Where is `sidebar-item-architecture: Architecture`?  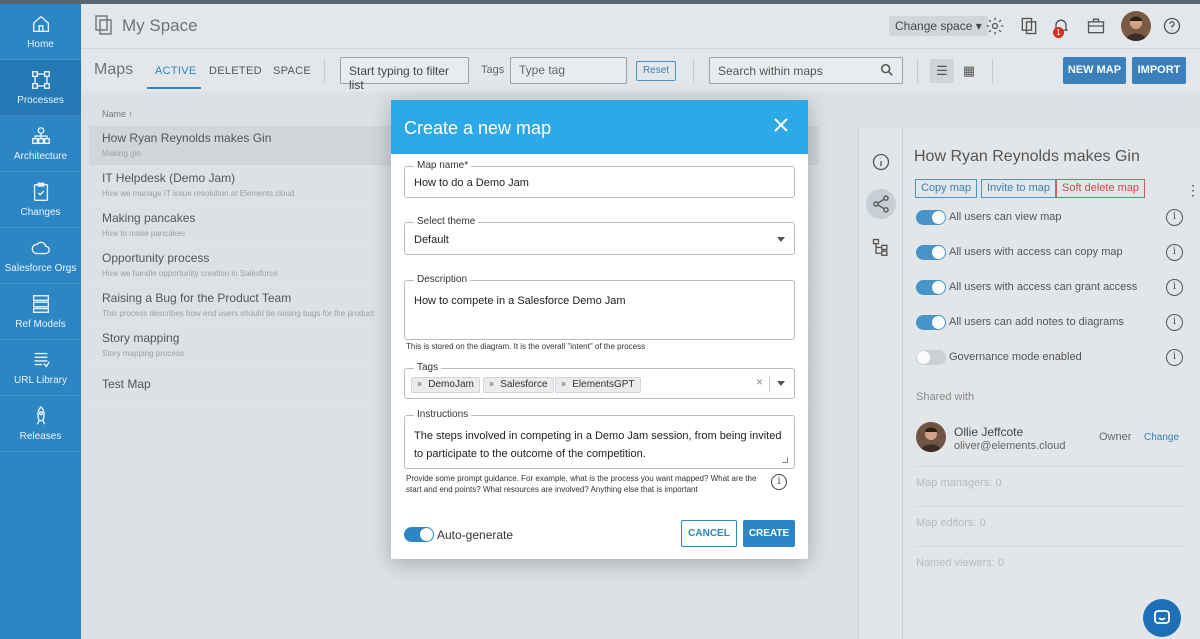
sidebar-item-architecture: Architecture is located at coordinates (40, 144).